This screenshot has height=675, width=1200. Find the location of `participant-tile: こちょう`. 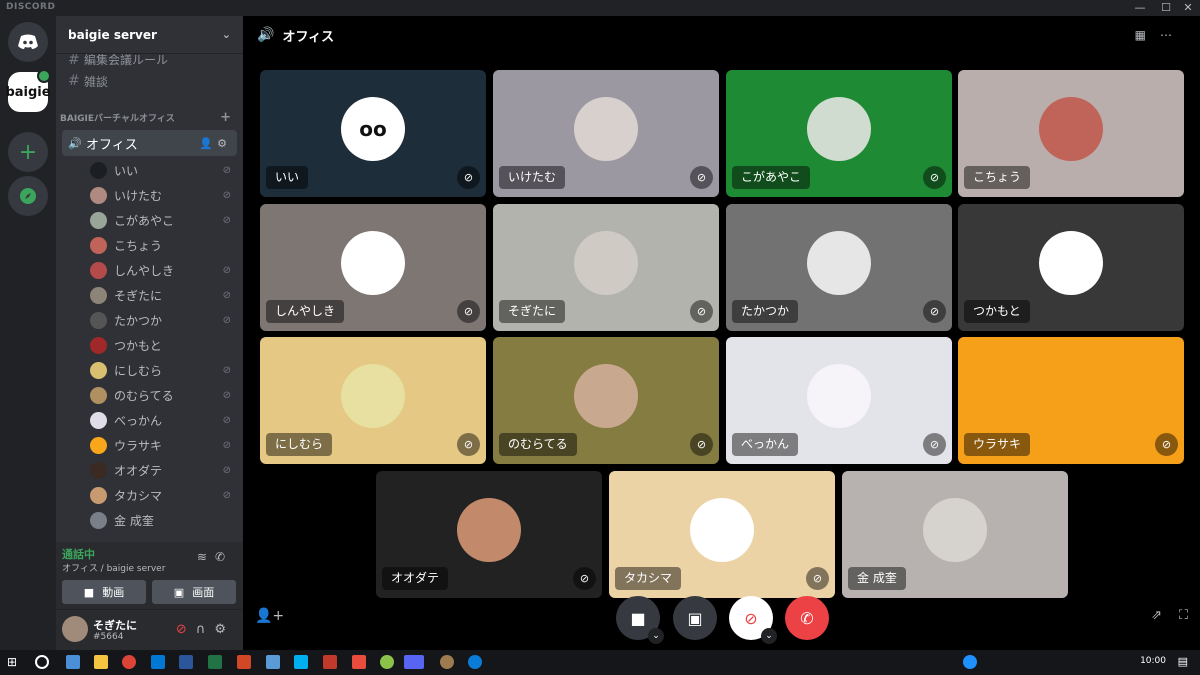

participant-tile: こちょう is located at coordinates (1071, 133).